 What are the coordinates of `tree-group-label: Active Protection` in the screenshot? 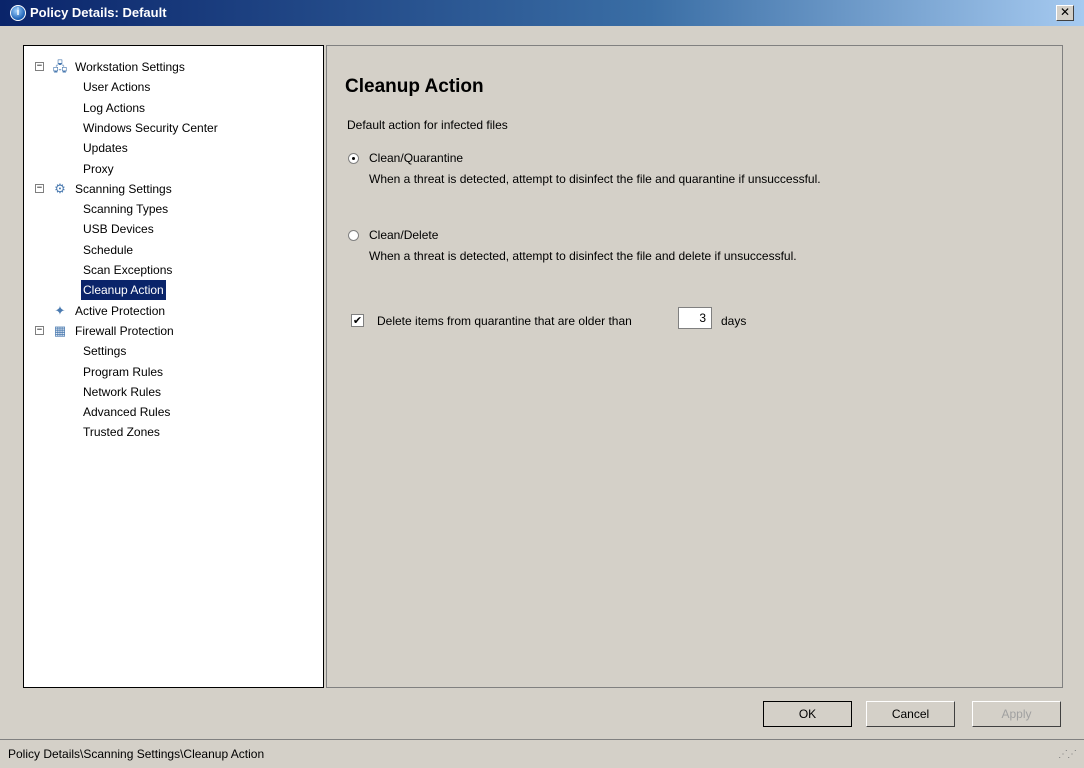 It's located at (120, 311).